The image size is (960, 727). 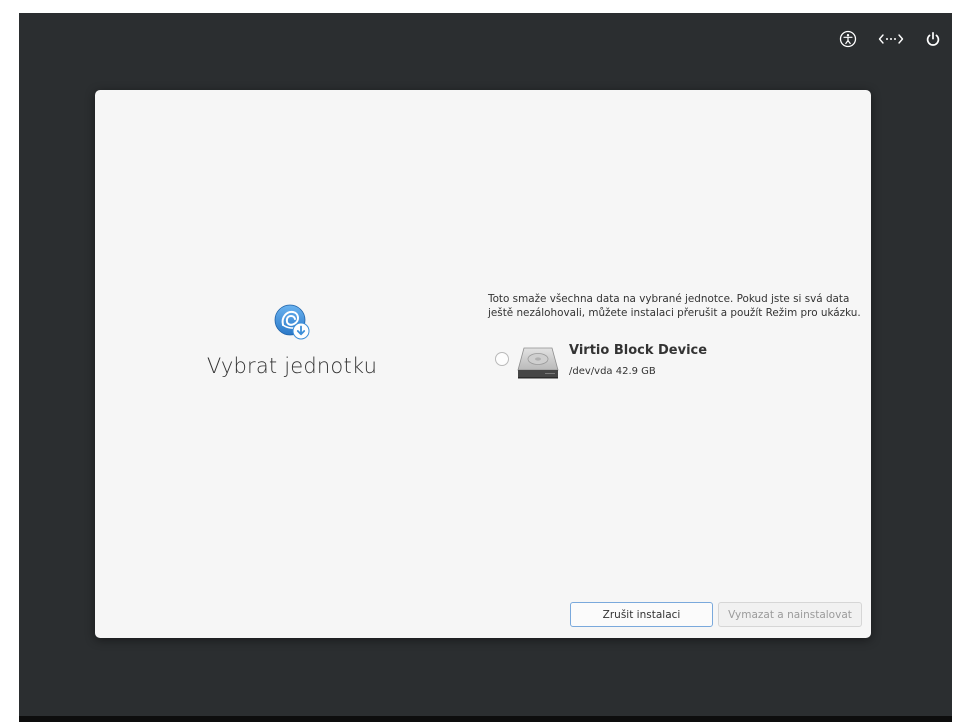 I want to click on installer-logo-icon, so click(x=292, y=322).